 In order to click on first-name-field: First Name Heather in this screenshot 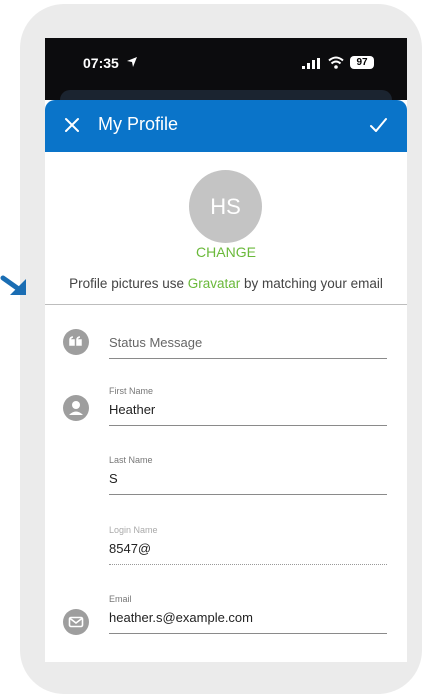, I will do `click(248, 406)`.